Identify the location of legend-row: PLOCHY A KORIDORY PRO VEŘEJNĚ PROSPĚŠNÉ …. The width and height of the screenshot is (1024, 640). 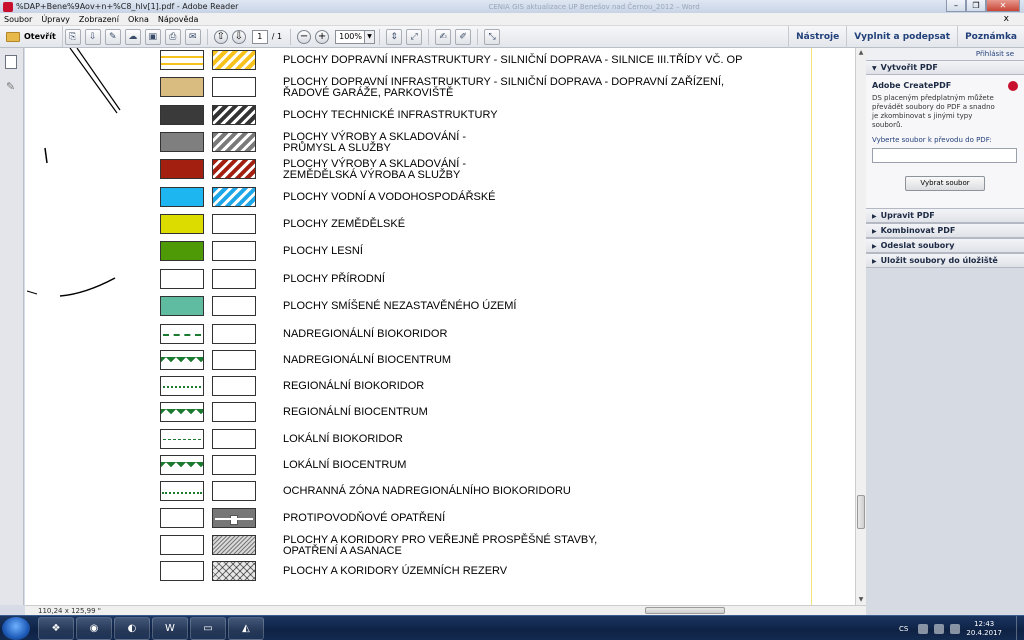
(415, 546).